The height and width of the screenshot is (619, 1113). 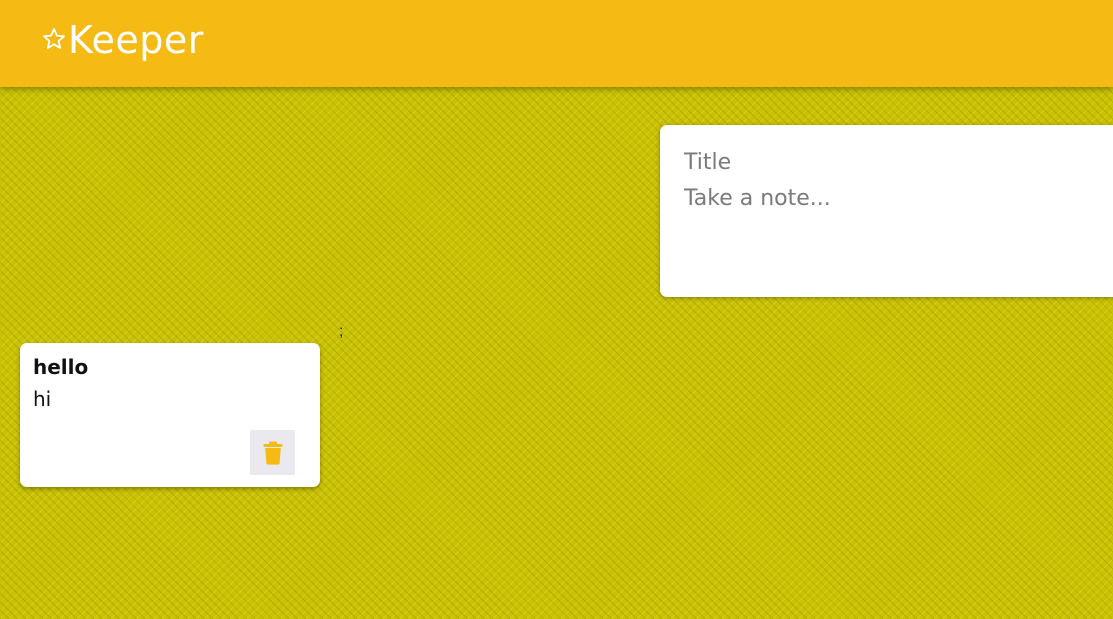 I want to click on app-title: Keeper, so click(x=136, y=39).